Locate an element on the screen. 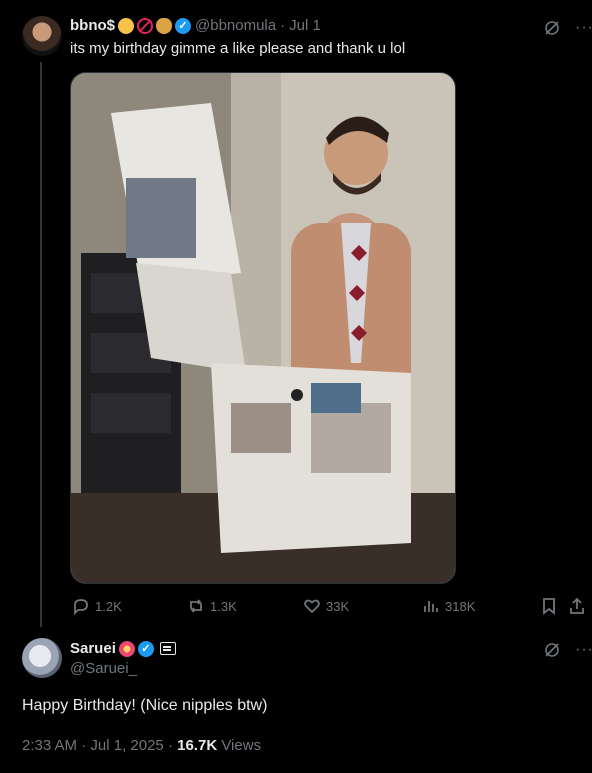 The image size is (592, 773). collision-emoji-icon is located at coordinates (126, 648).